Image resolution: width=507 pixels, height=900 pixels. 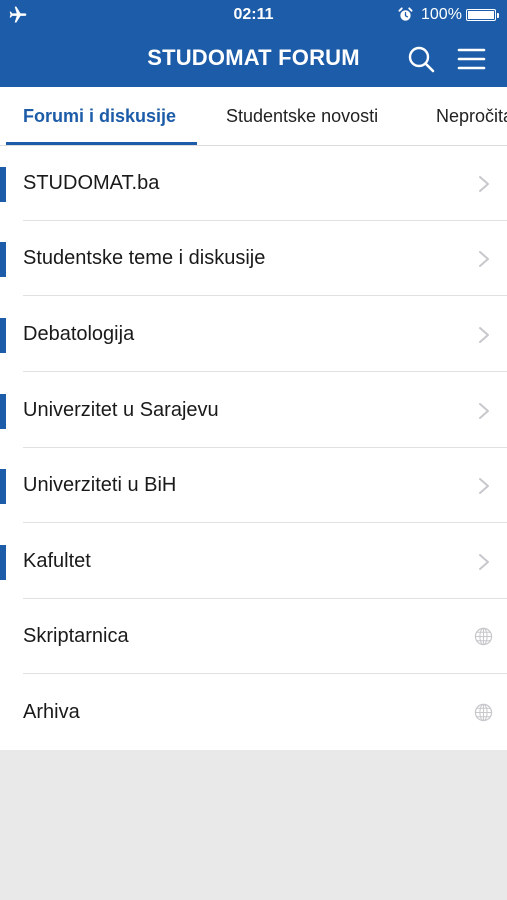 I want to click on list-item-label: Debatologija, so click(x=79, y=334).